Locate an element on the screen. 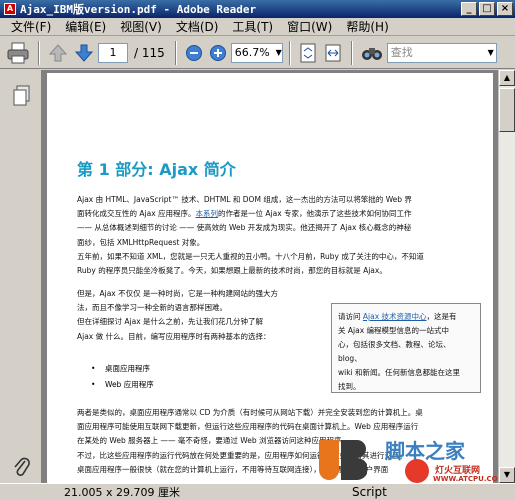  zoom-in-icon is located at coordinates (217, 52).